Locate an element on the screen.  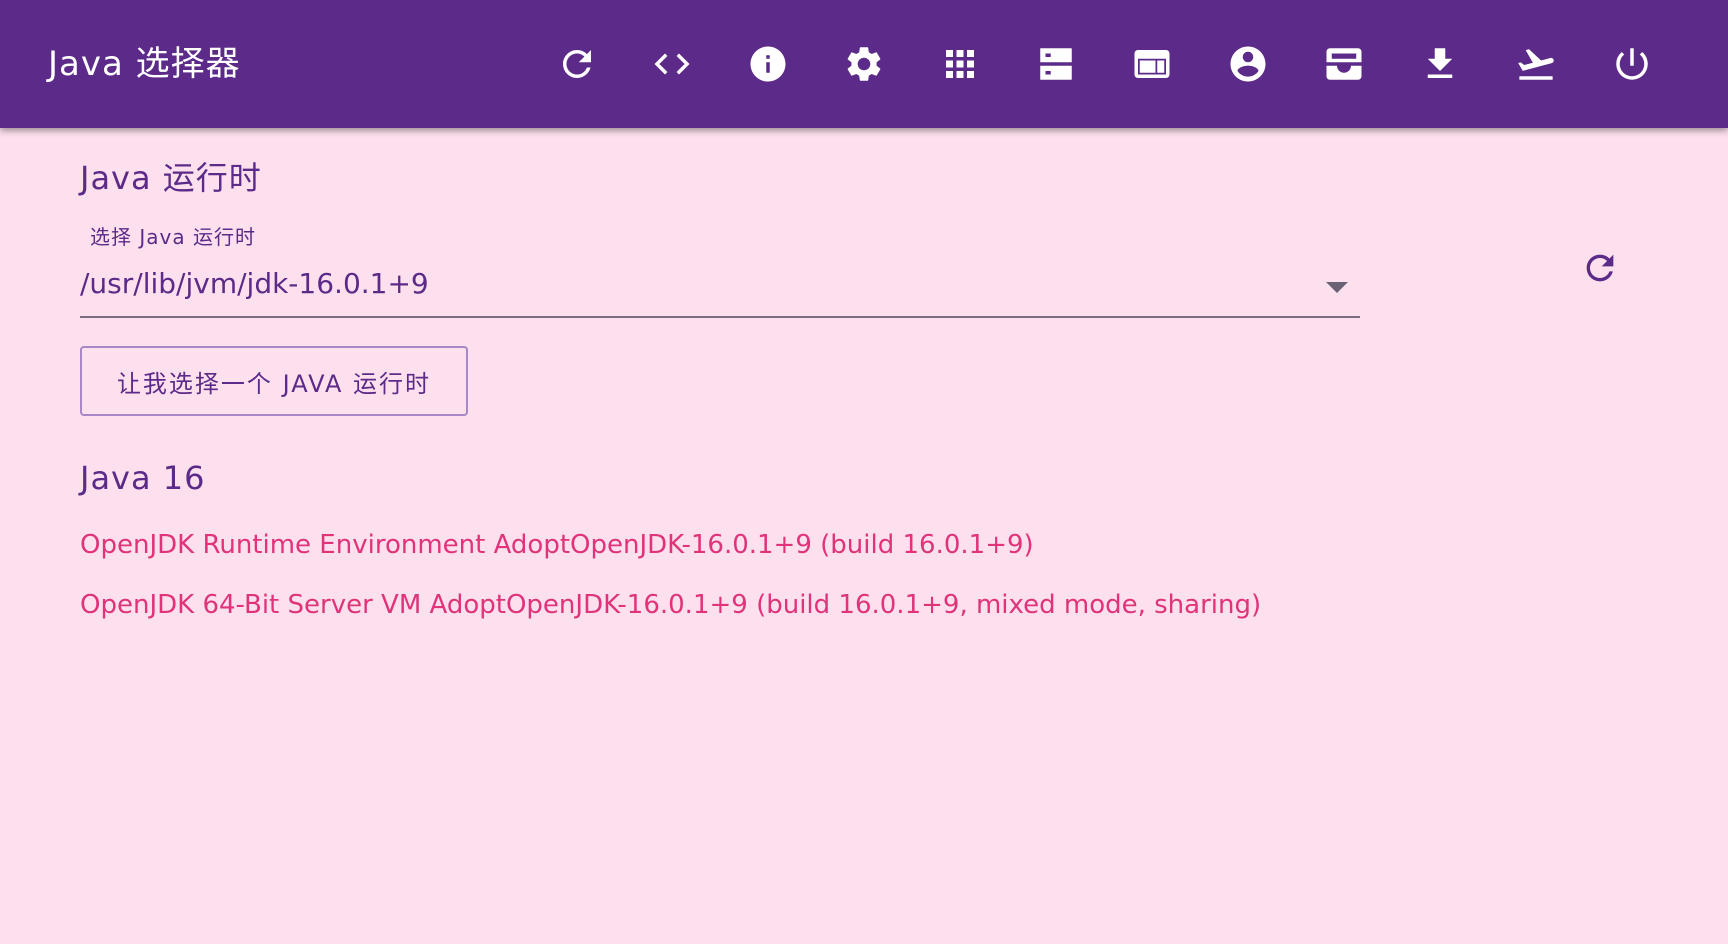
download-button is located at coordinates (1440, 64).